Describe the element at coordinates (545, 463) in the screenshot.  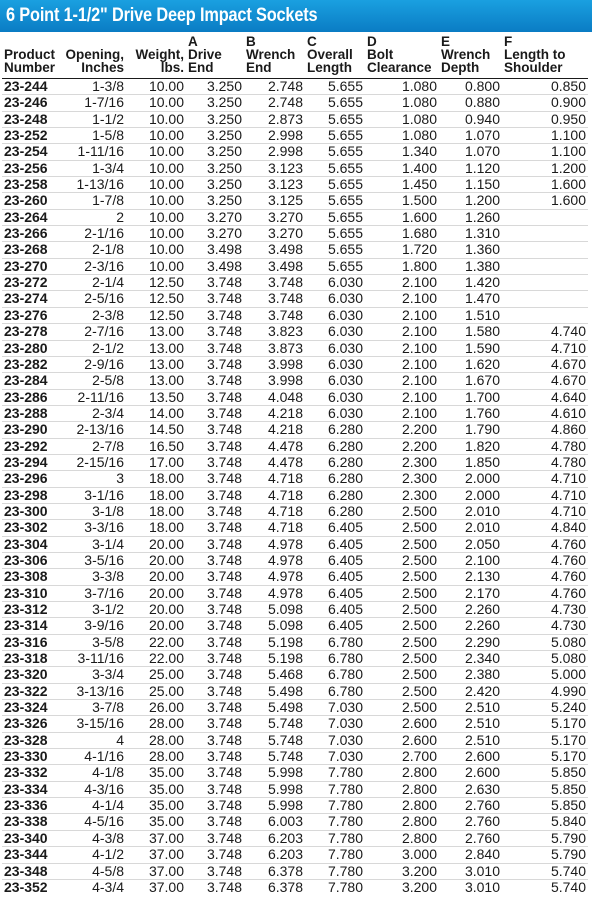
I see `cell-length-to-shoulder: 4.780` at that location.